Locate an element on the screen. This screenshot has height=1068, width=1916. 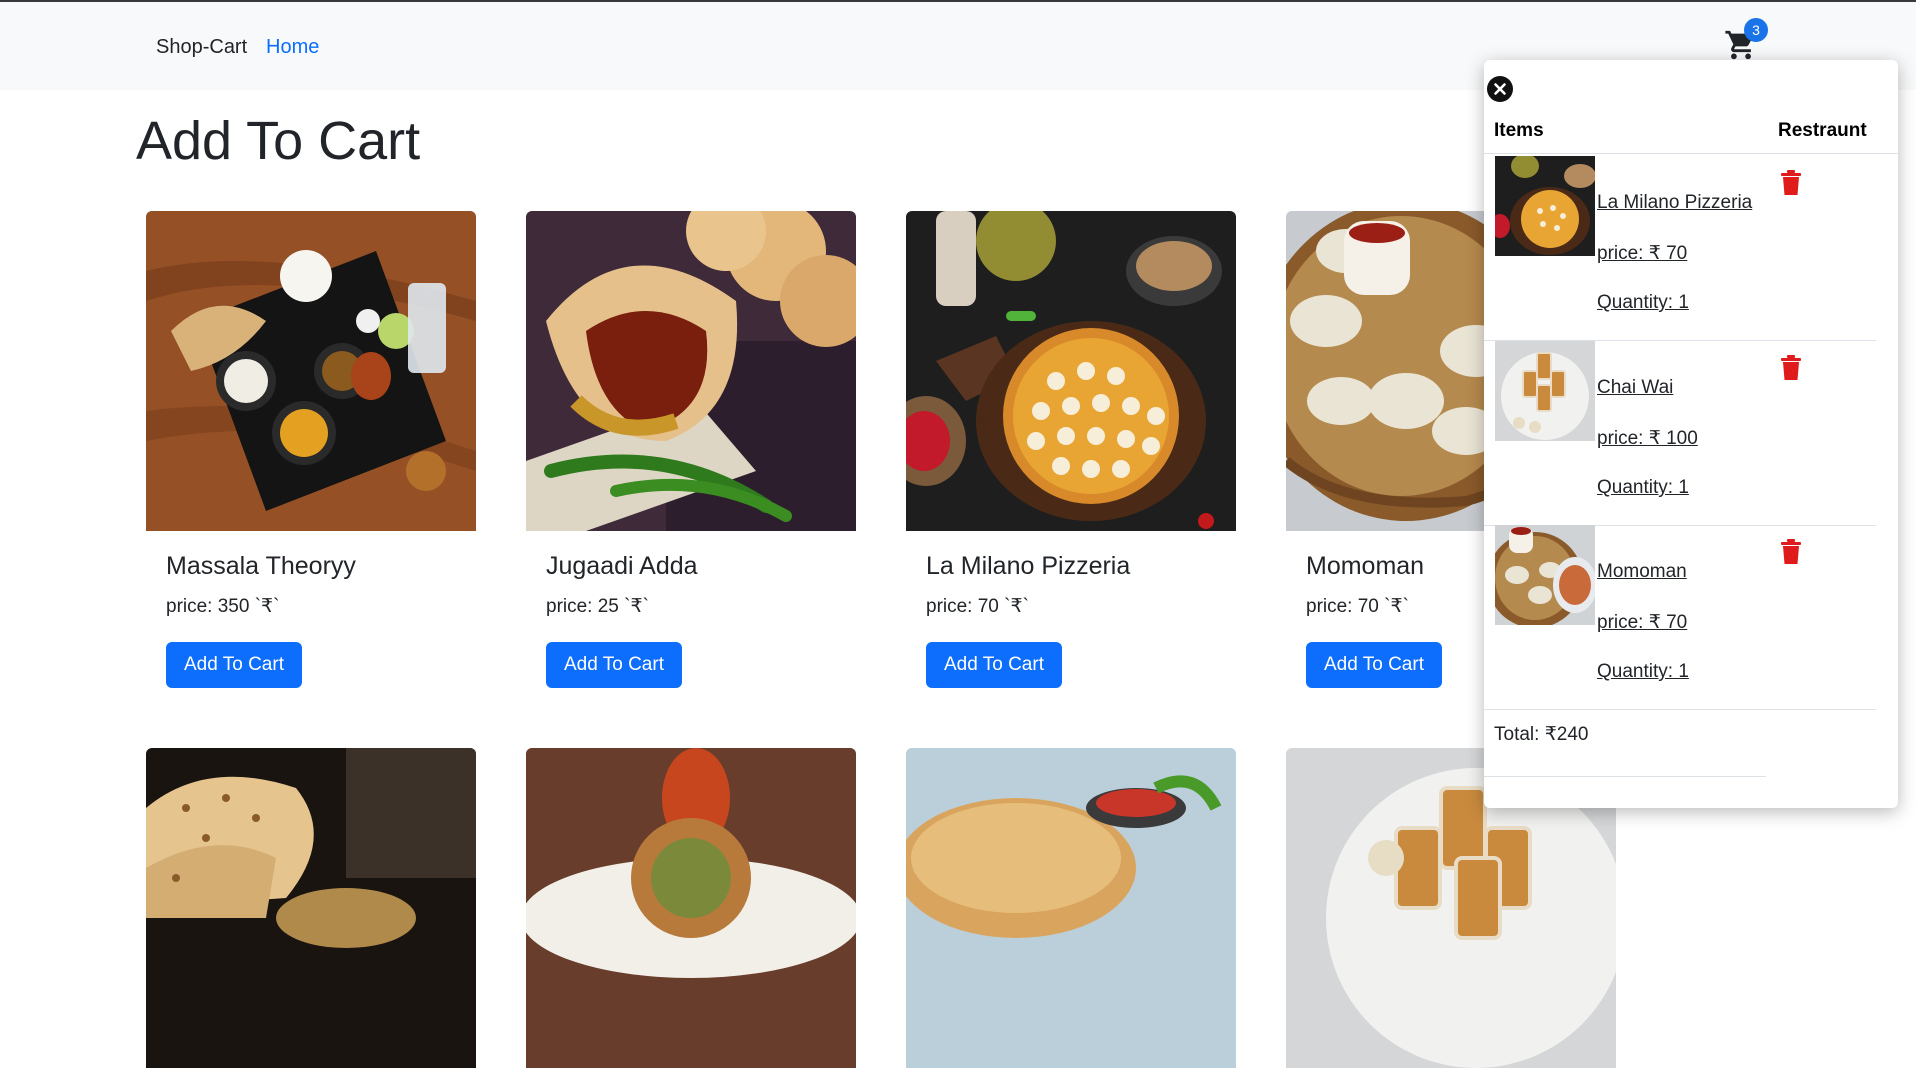
total-divider is located at coordinates (1625, 776).